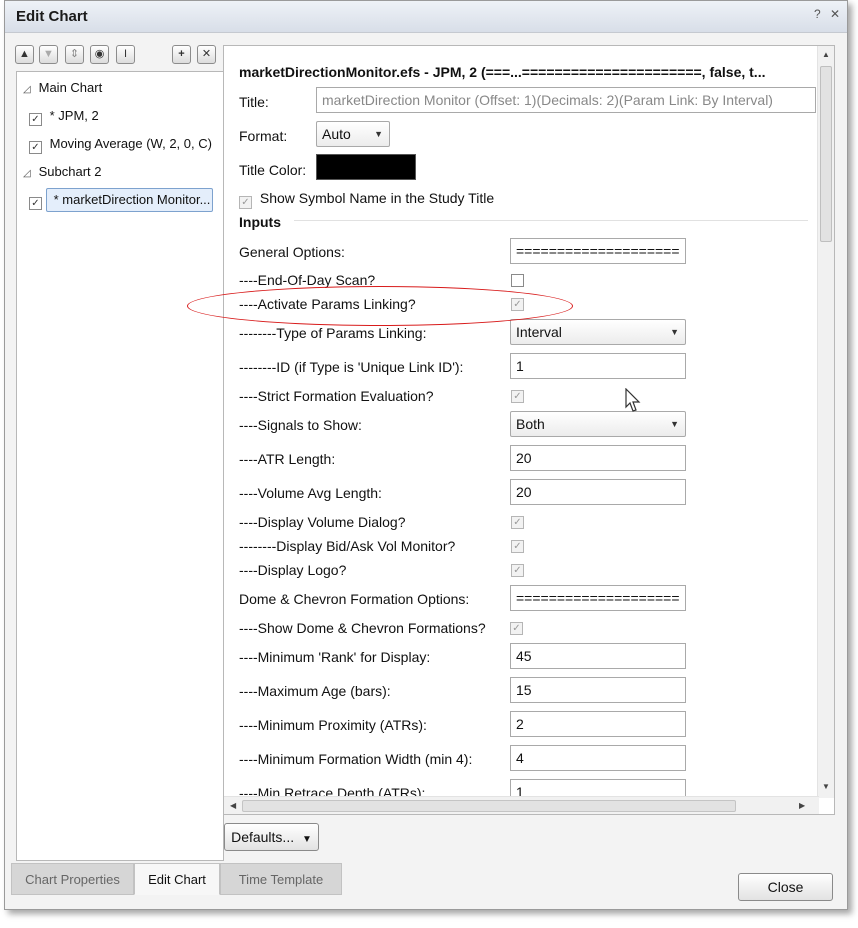 The image size is (858, 928). Describe the element at coordinates (206, 54) in the screenshot. I see `remove-icon: ✕` at that location.